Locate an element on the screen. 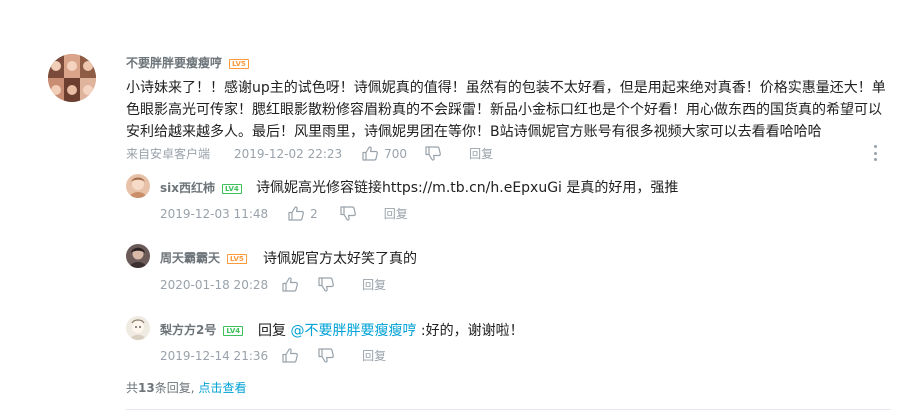 The image size is (912, 416). username: 梨方方2号 LV4 is located at coordinates (202, 329).